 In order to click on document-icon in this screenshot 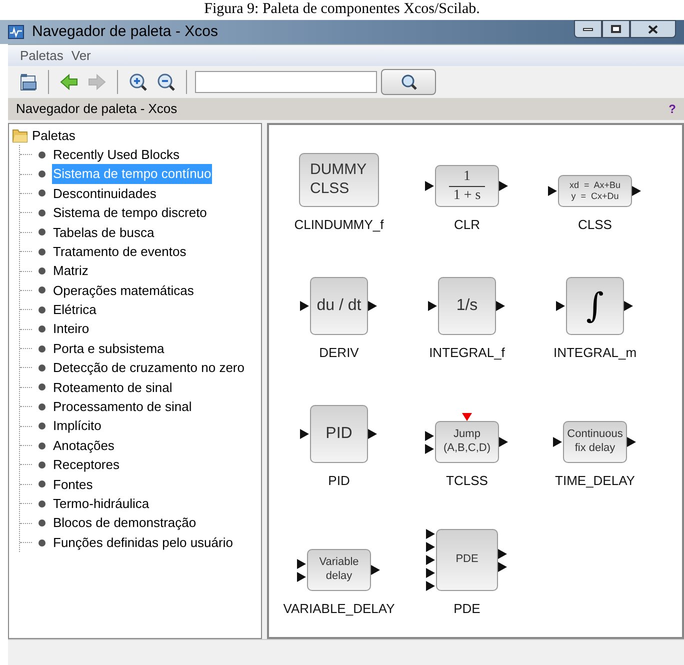, I will do `click(28, 82)`.